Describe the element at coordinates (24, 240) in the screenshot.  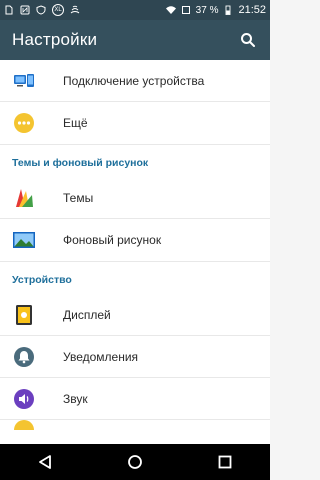
I see `wallpaper-icon` at that location.